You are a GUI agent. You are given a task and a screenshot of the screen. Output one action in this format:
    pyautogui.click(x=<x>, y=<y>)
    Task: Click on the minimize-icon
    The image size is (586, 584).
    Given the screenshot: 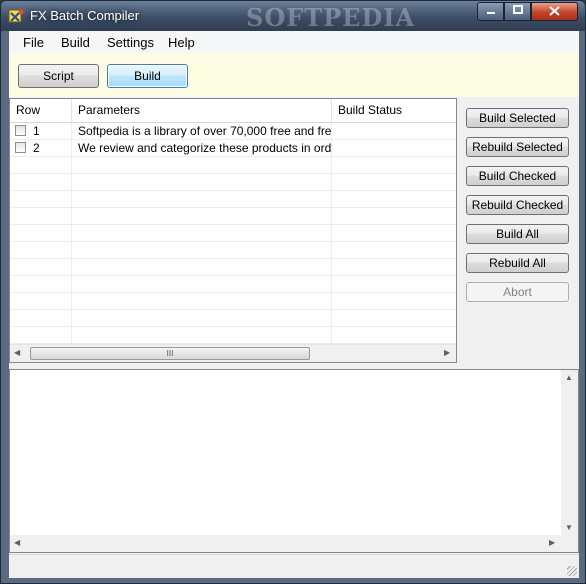 What is the action you would take?
    pyautogui.click(x=491, y=11)
    